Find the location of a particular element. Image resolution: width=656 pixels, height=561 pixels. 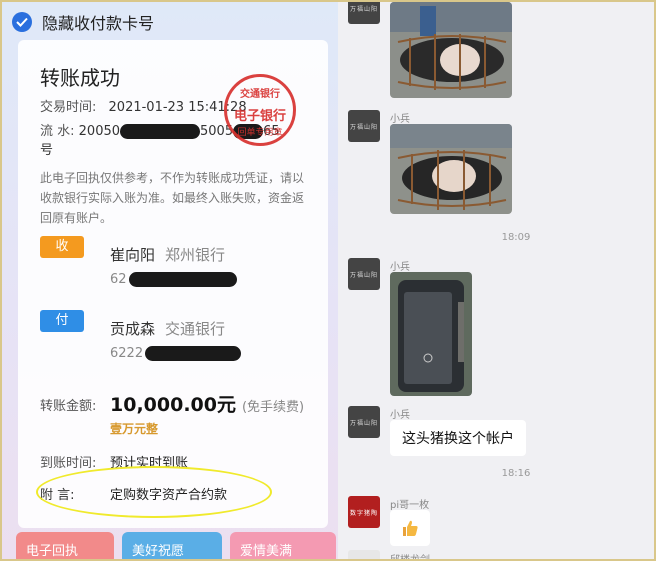

payer-name-row: 贡成森 交通银行 is located at coordinates (167, 328).